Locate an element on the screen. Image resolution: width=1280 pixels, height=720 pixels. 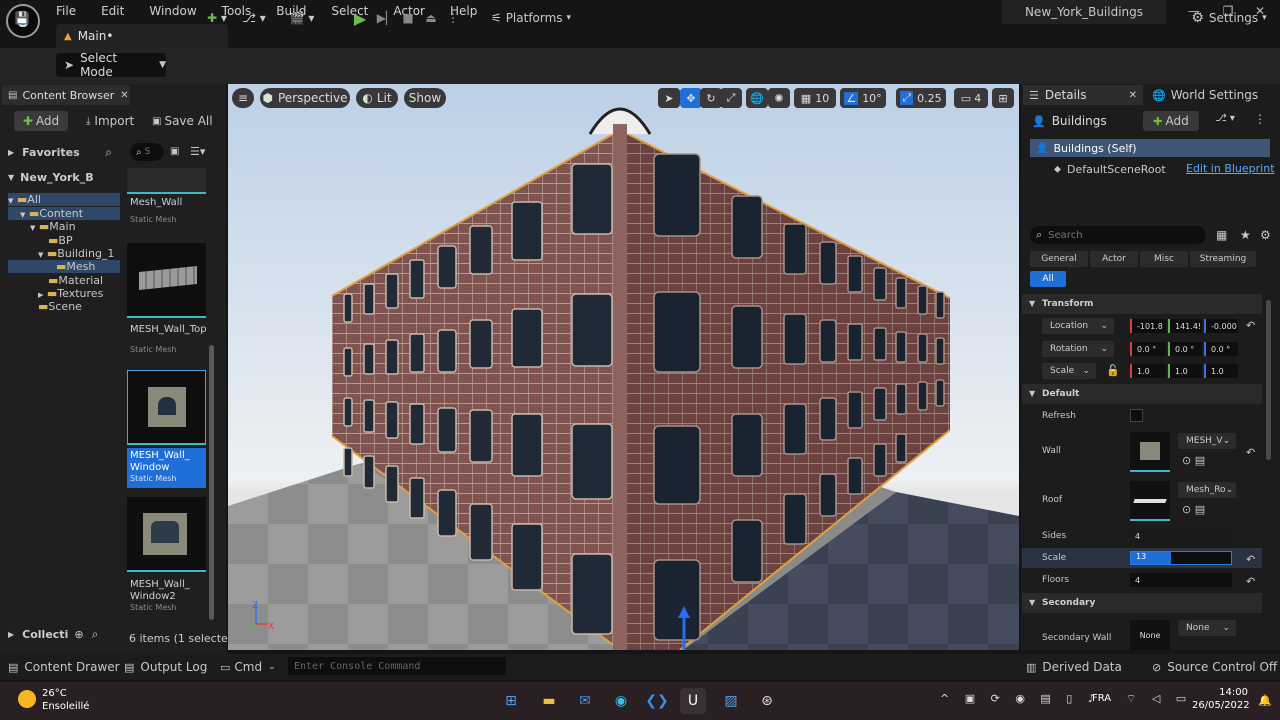
asset-thumbnail-mesh-wall-top is located at coordinates (166, 280).